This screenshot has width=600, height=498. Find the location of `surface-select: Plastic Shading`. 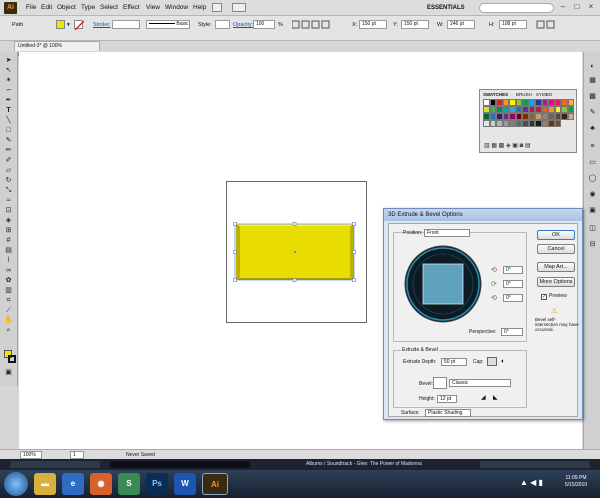

surface-select: Plastic Shading is located at coordinates (448, 413).